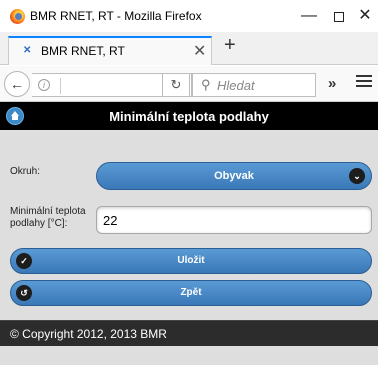  Describe the element at coordinates (116, 16) in the screenshot. I see `window-title: BMR RNET, RT - Mozilla Firefox` at that location.